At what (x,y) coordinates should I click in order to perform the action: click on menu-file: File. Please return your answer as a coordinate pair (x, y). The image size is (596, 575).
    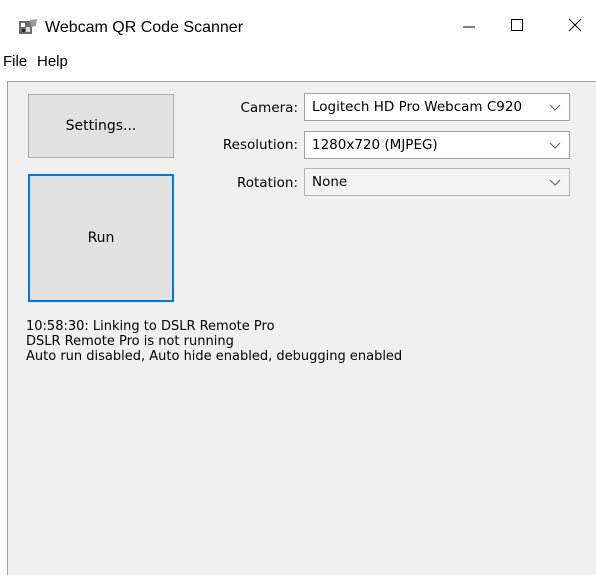
    Looking at the image, I should click on (15, 62).